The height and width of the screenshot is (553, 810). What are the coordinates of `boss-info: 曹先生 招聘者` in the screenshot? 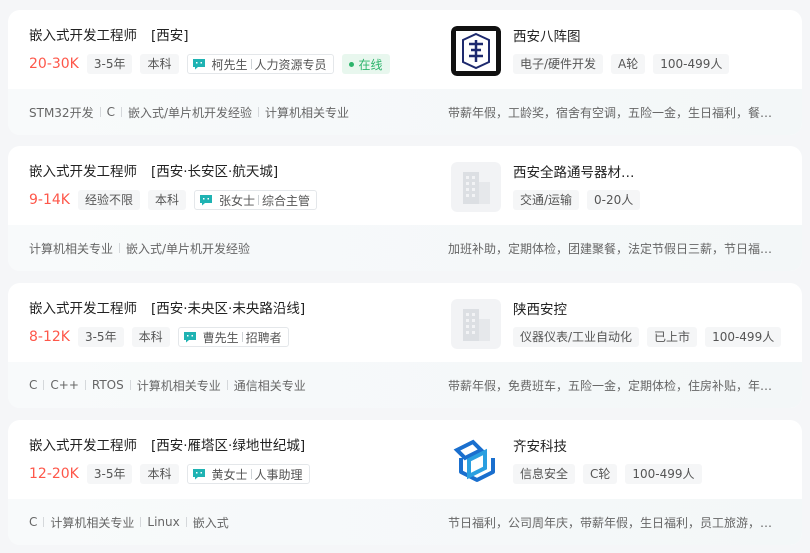 It's located at (233, 337).